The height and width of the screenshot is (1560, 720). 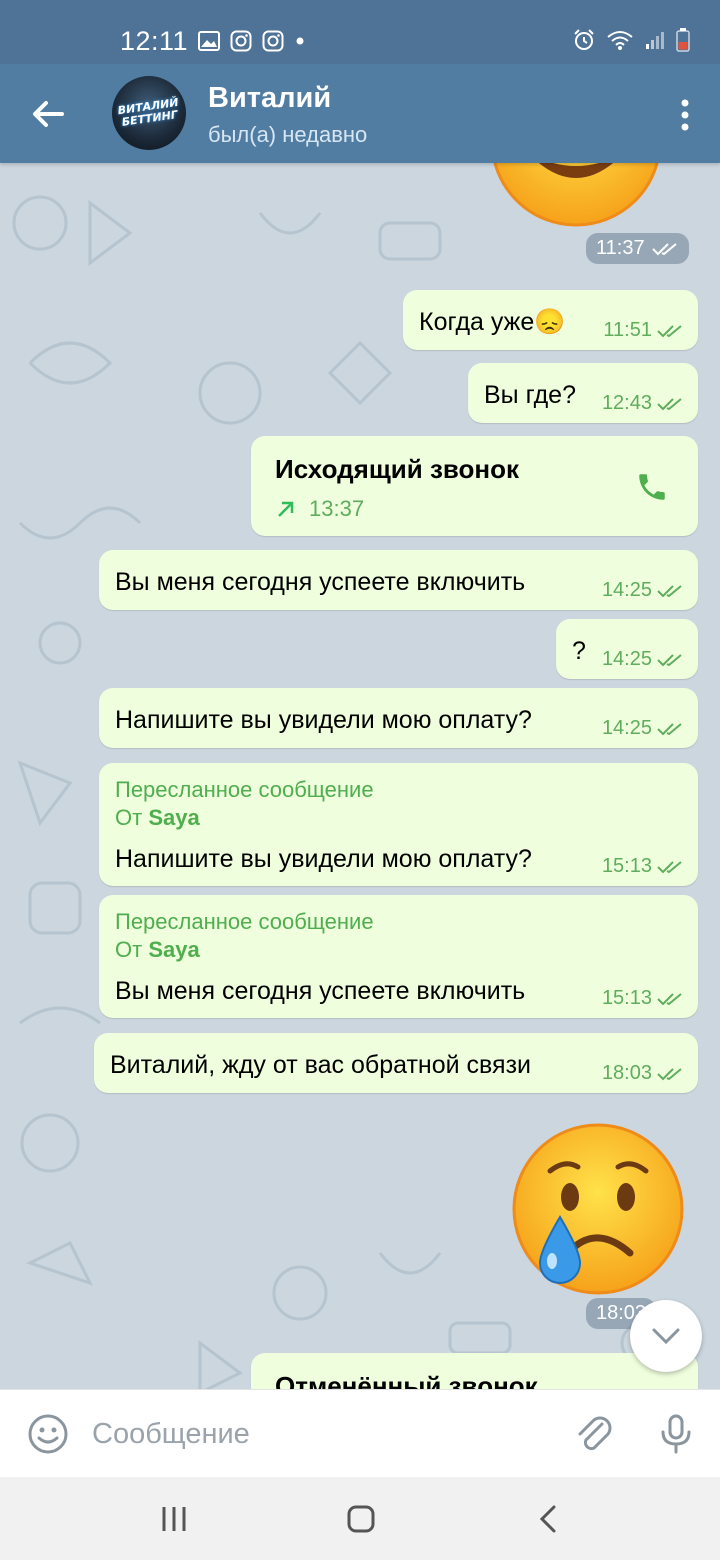 What do you see at coordinates (584, 39) in the screenshot?
I see `alarm-icon` at bounding box center [584, 39].